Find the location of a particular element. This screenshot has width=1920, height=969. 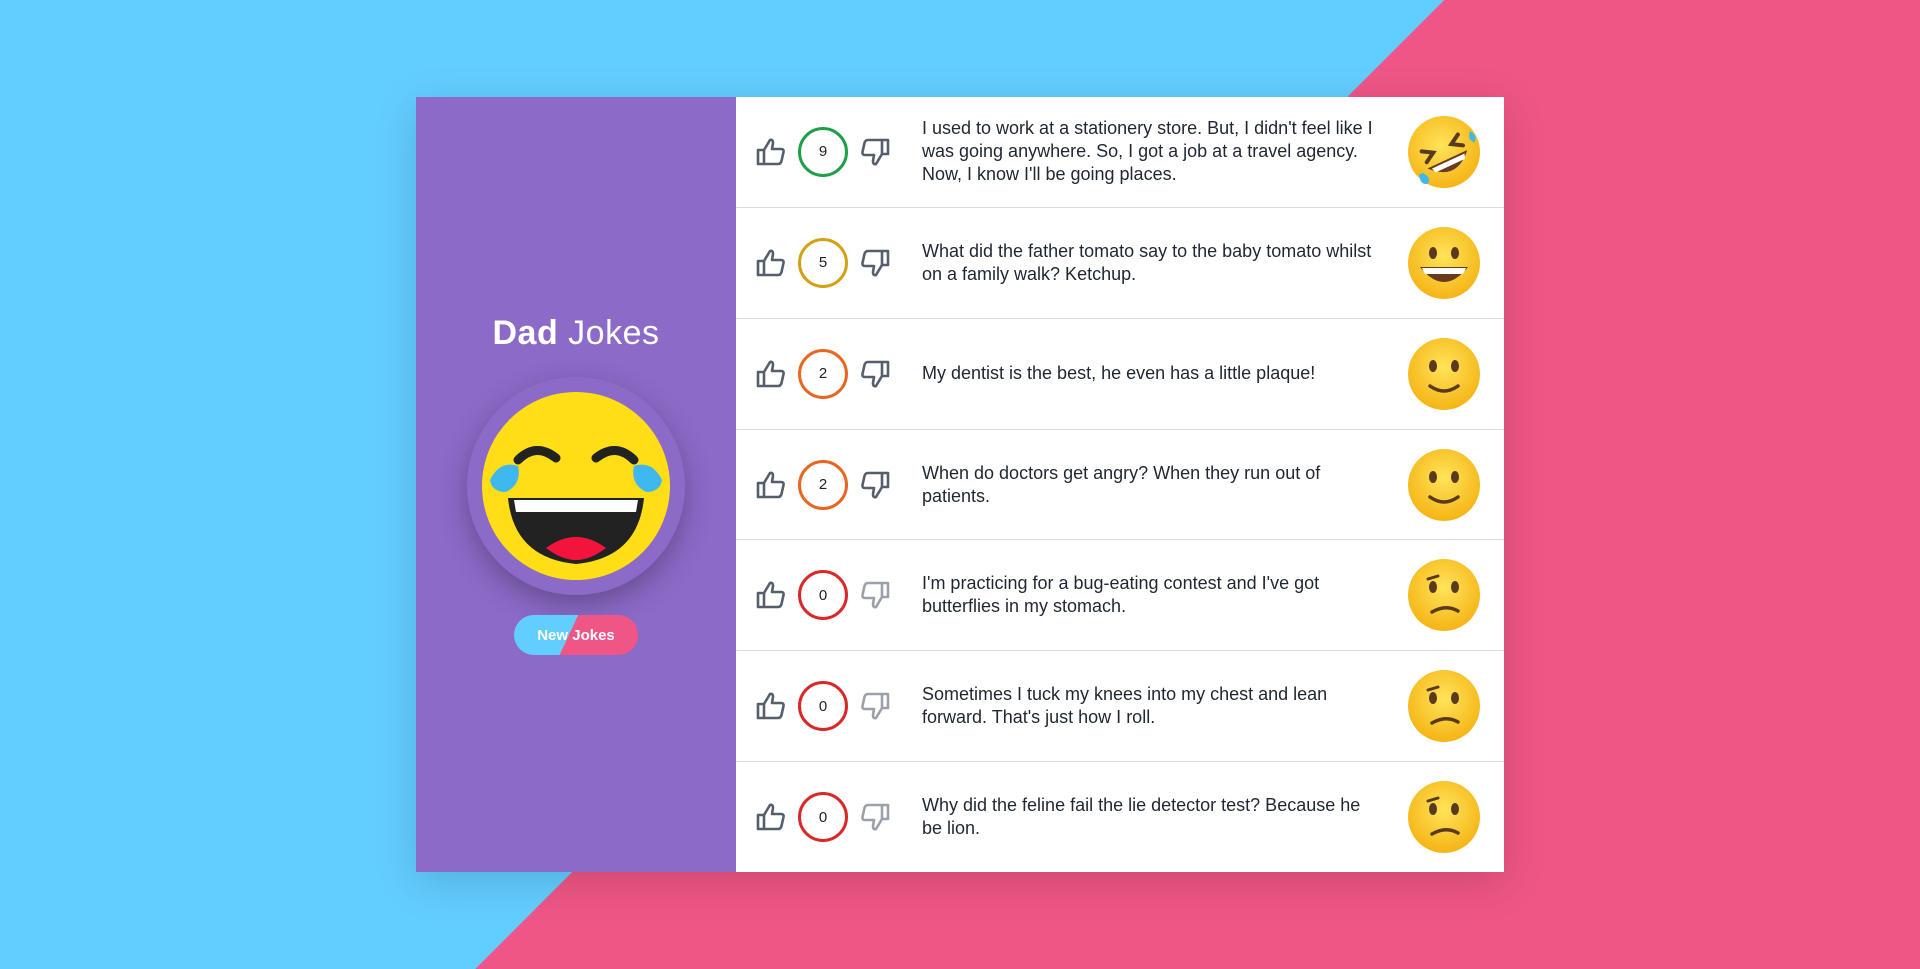

grinning-icon is located at coordinates (1444, 263).